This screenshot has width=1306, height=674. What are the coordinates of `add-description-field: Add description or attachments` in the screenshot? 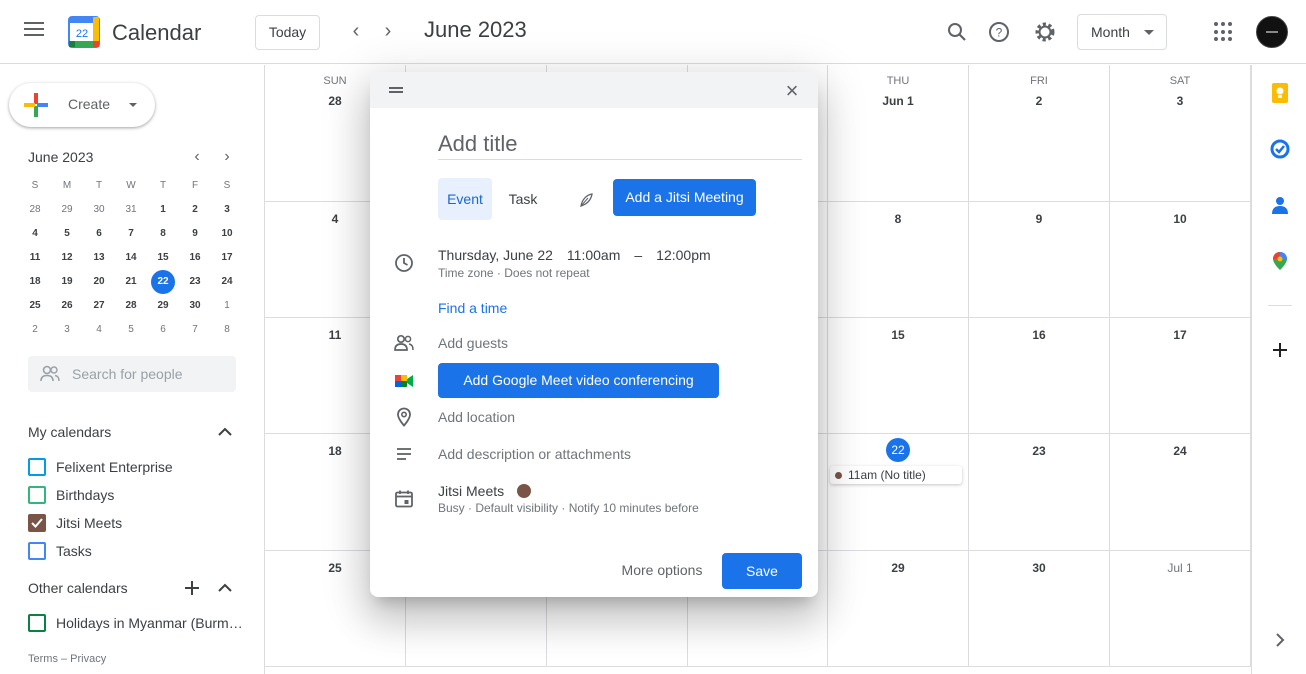 It's located at (534, 454).